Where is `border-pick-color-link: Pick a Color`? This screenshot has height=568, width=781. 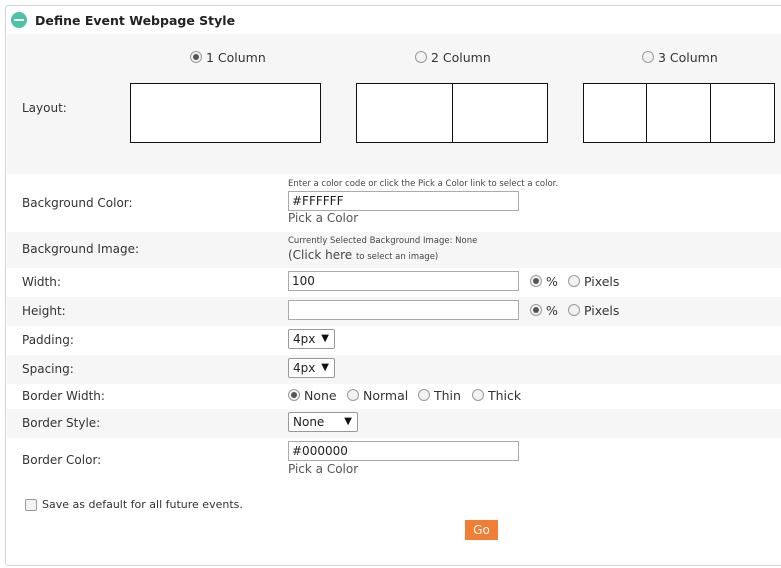
border-pick-color-link: Pick a Color is located at coordinates (323, 469).